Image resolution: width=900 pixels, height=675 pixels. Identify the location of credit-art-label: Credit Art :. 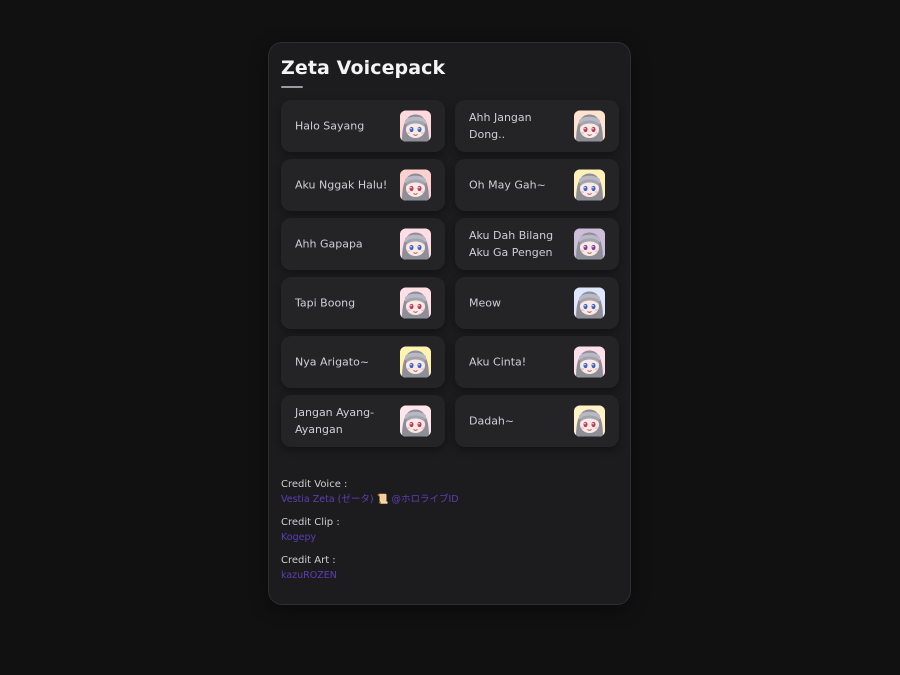
(308, 560).